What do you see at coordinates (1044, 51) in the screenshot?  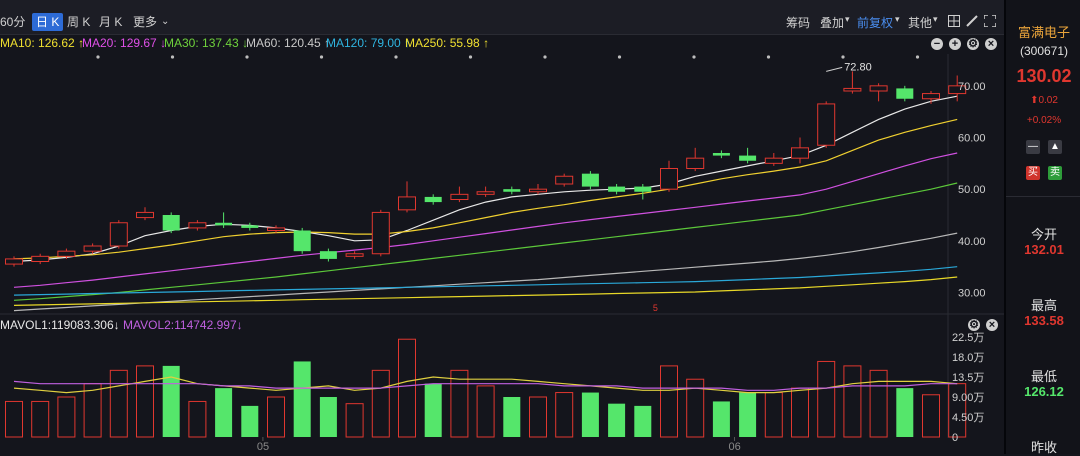 I see `stock-code: (300671)` at bounding box center [1044, 51].